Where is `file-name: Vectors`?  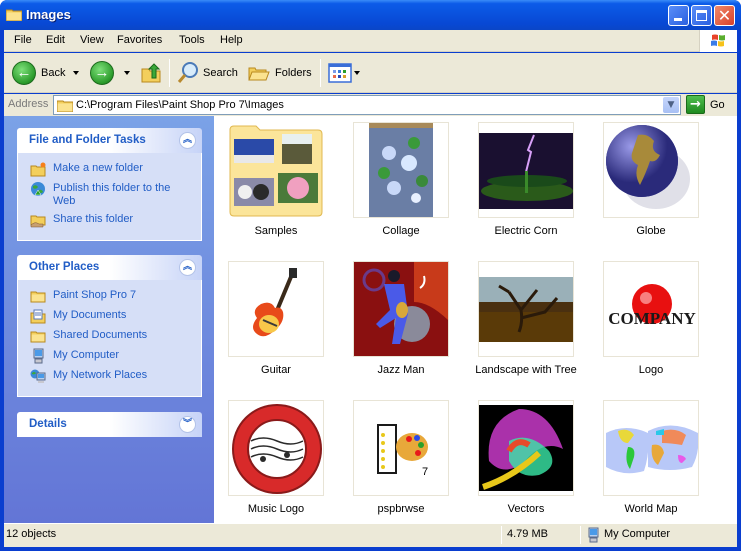
file-name: Vectors is located at coordinates (526, 509).